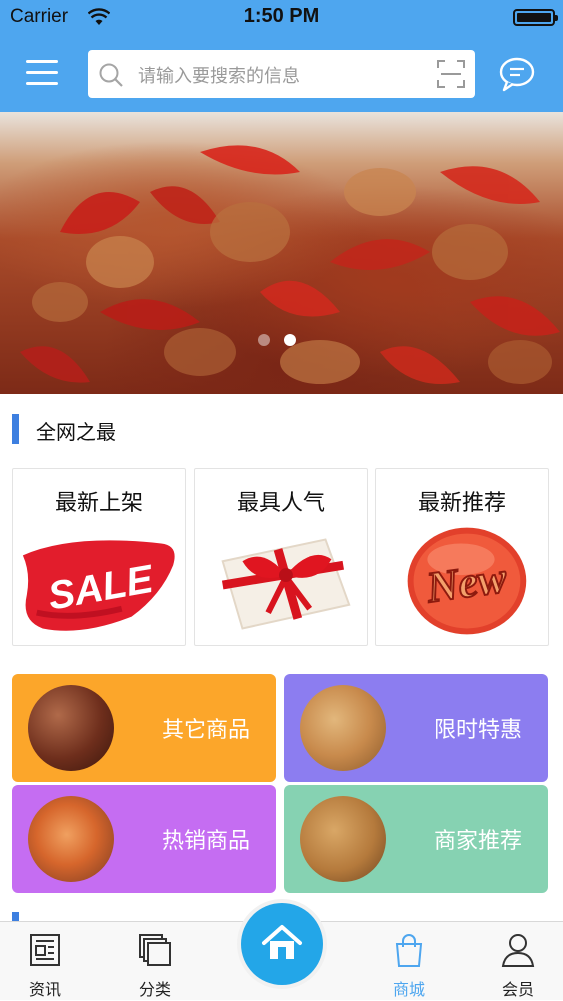 This screenshot has width=563, height=1001. Describe the element at coordinates (280, 503) in the screenshot. I see `feature-card-title: 最具人气` at that location.